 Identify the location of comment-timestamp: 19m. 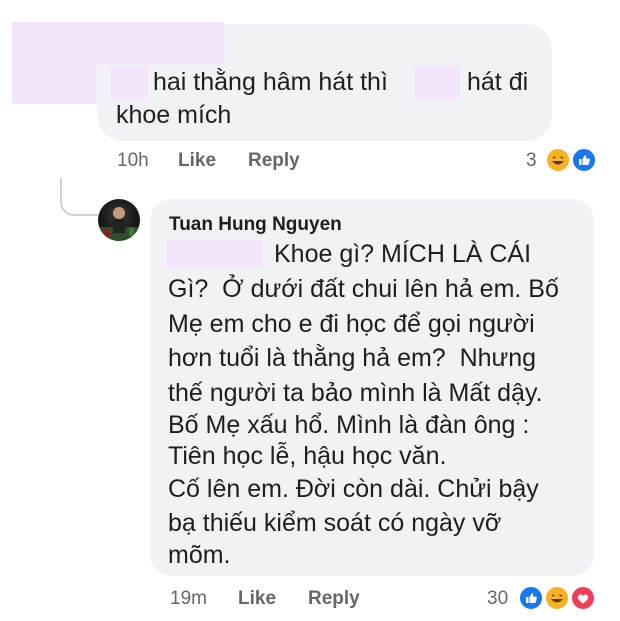
(188, 599).